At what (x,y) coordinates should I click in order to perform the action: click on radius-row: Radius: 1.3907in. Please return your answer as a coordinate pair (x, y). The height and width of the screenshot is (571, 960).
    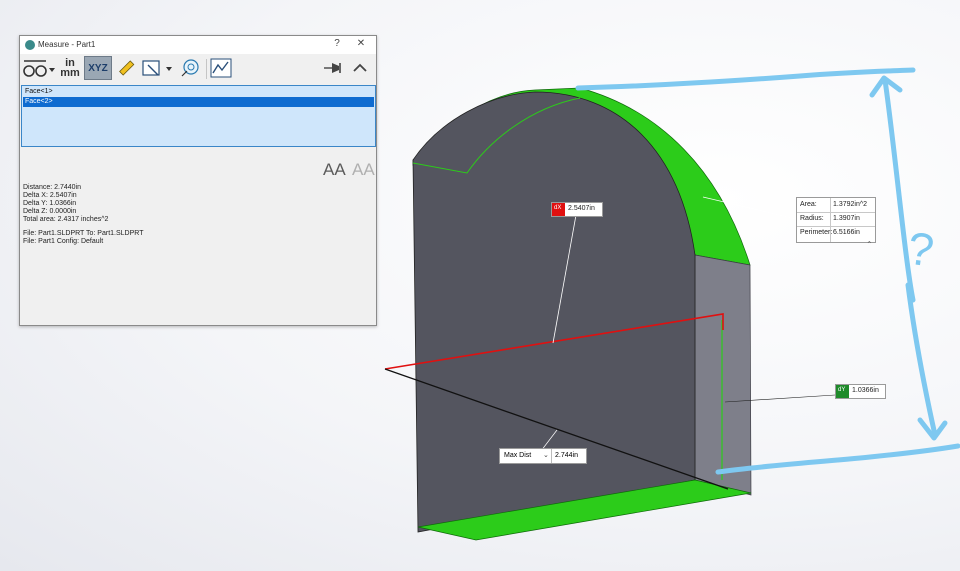
    Looking at the image, I should click on (836, 219).